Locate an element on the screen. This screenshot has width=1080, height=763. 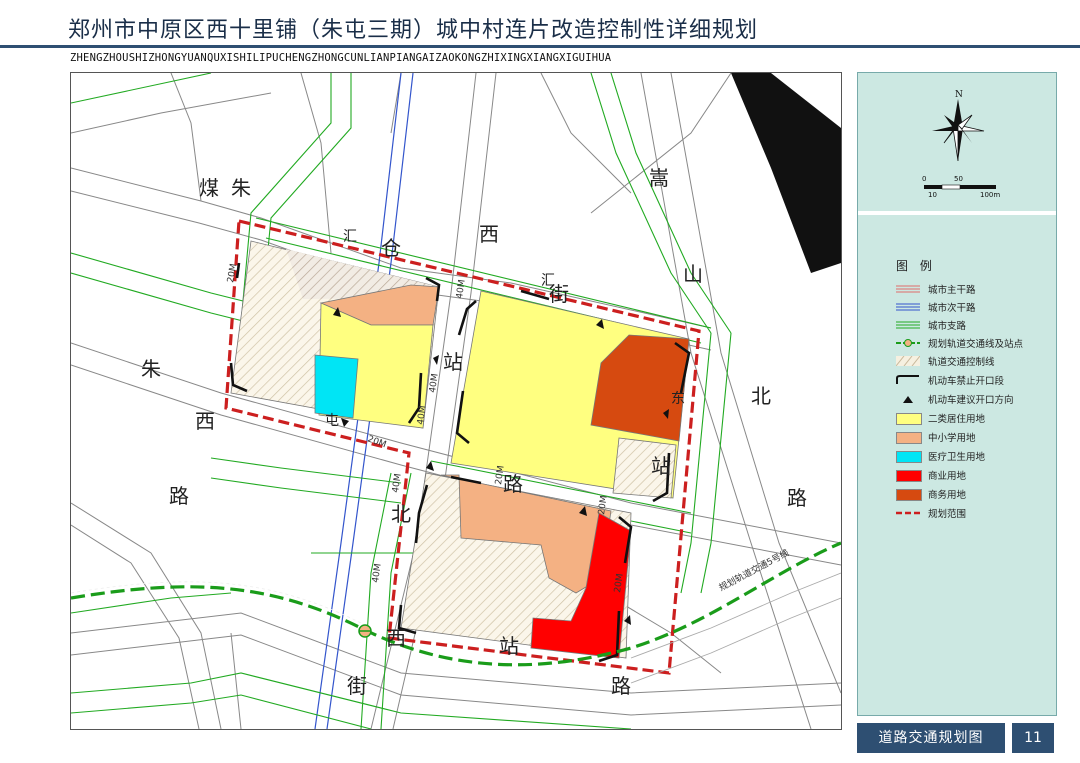
branch-road-icon is located at coordinates (908, 325).